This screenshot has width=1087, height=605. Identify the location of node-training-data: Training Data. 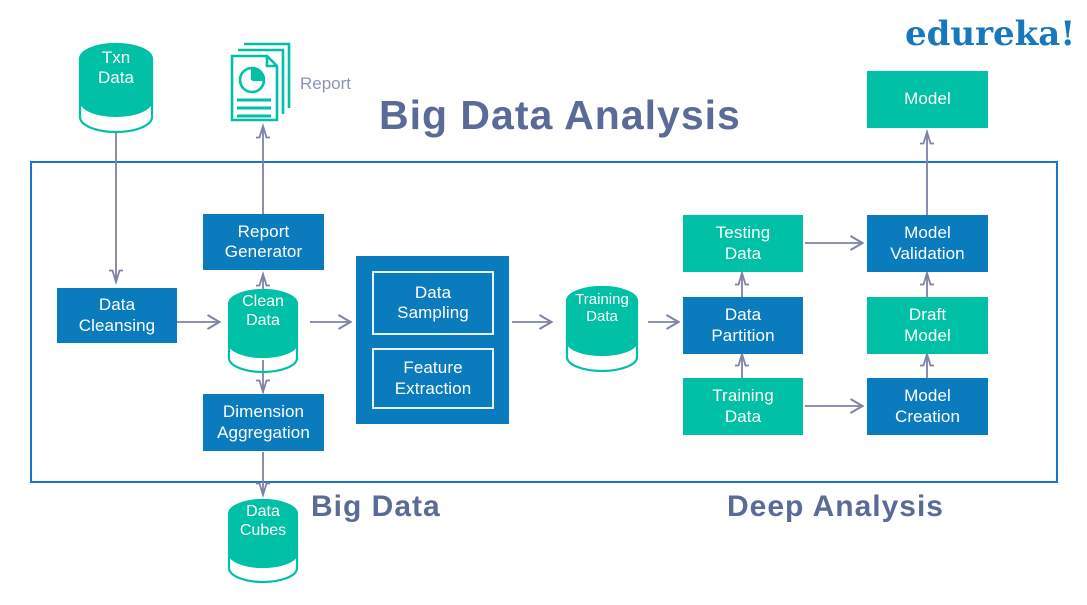
(743, 406).